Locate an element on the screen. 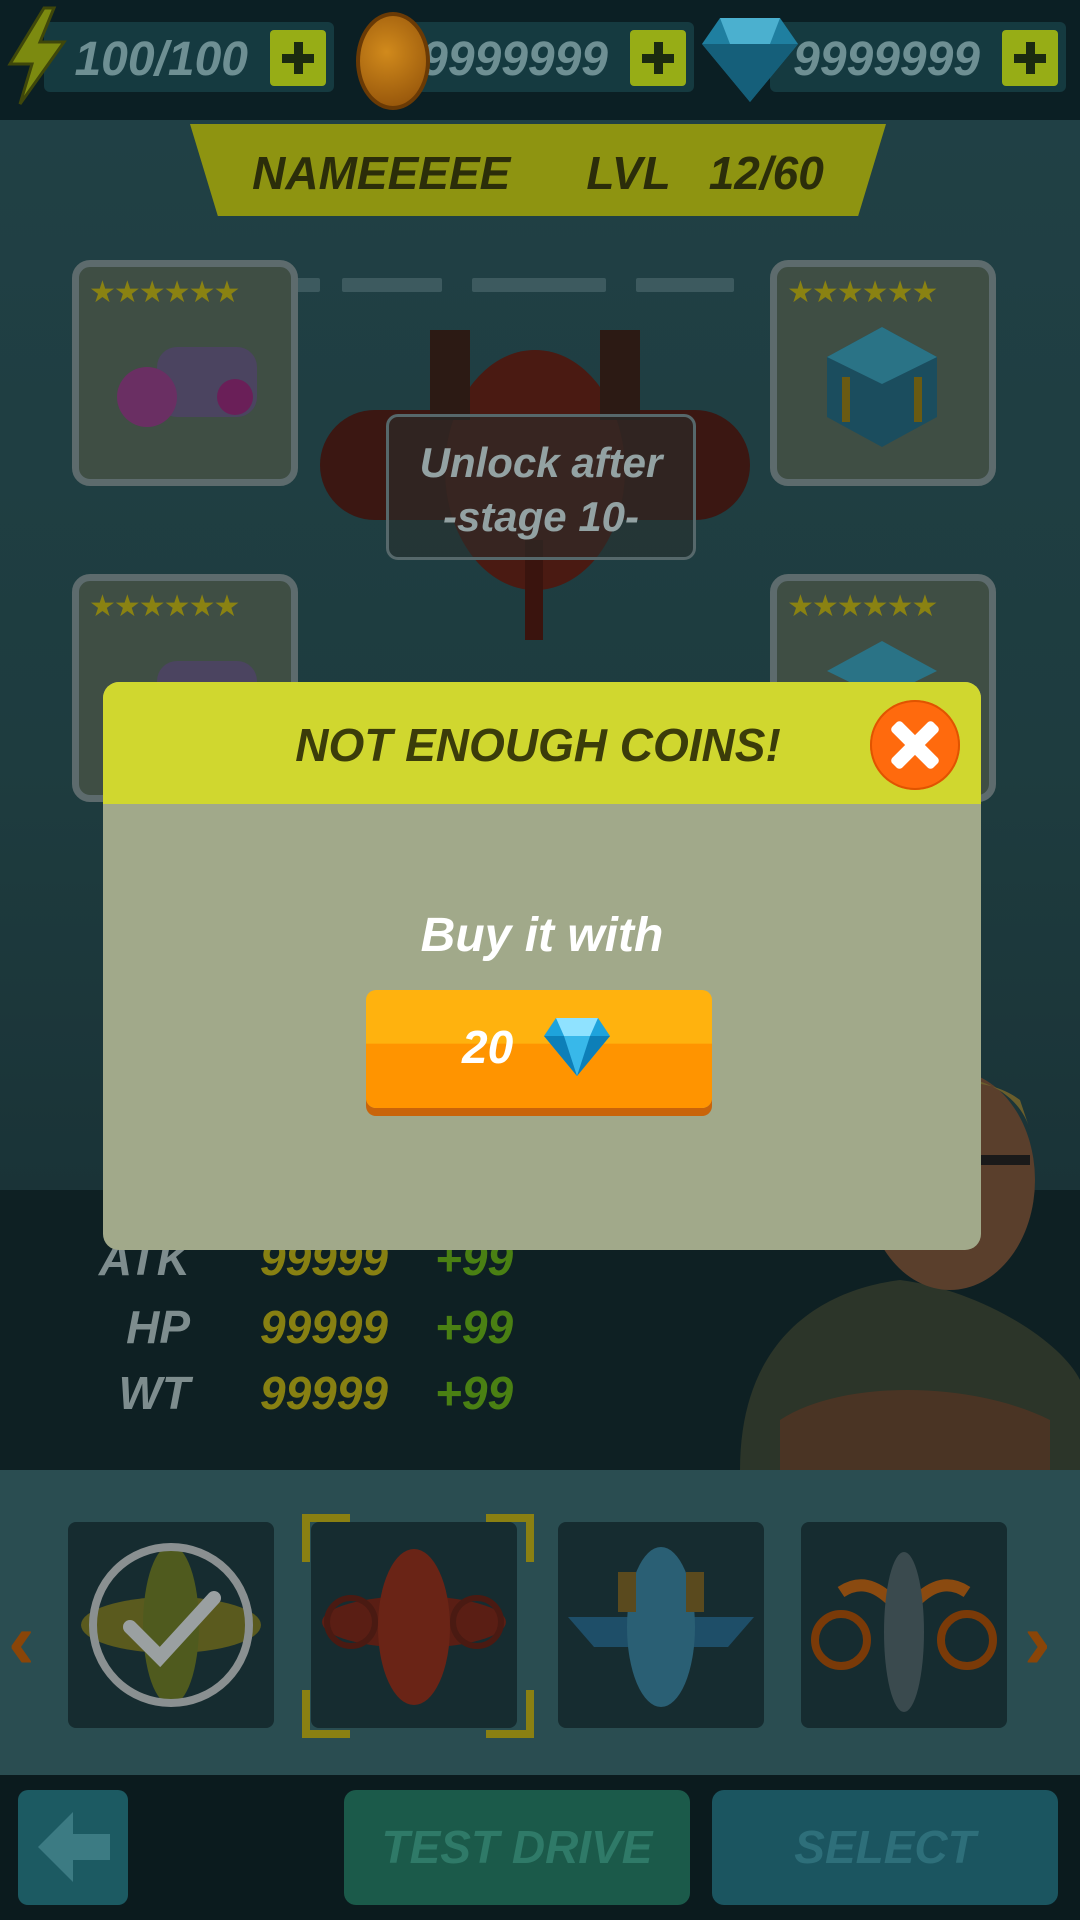  energy-bolt-icon is located at coordinates (37, 55).